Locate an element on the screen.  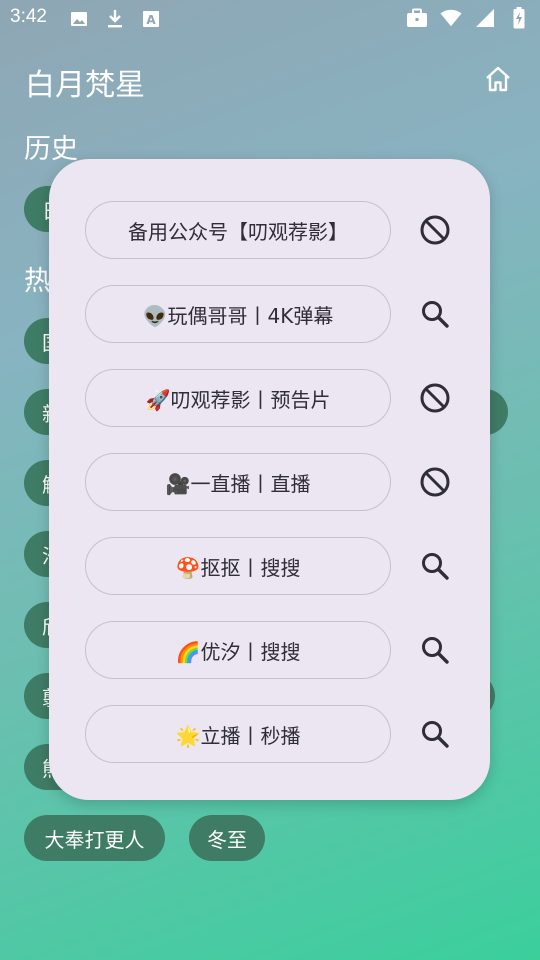
source-row: 备用公众号【叨观荐影】 is located at coordinates (270, 231).